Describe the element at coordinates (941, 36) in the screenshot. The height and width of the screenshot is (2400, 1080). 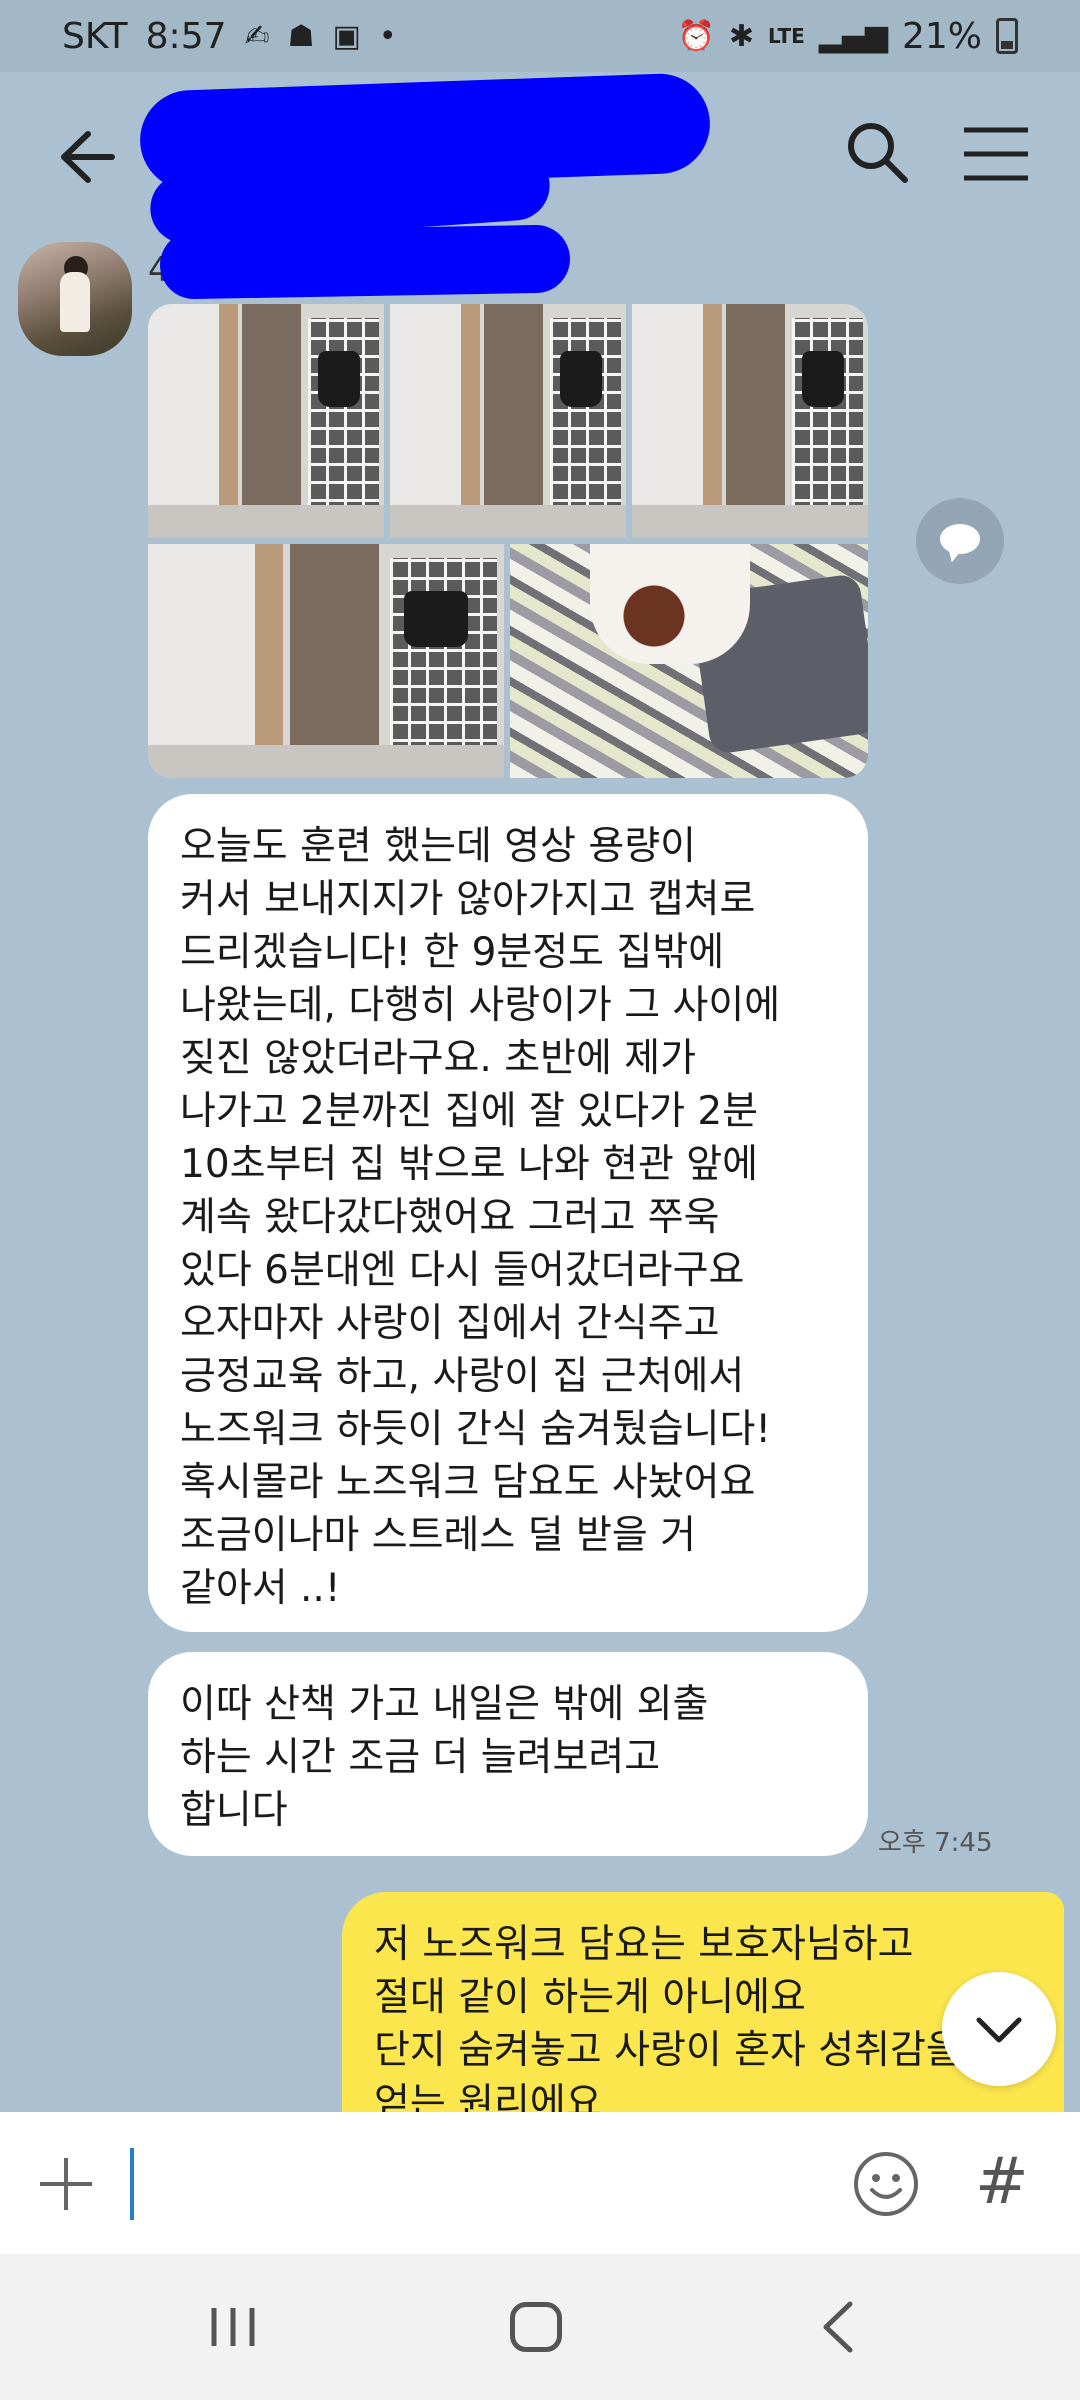
I see `battery-percent: 21%` at that location.